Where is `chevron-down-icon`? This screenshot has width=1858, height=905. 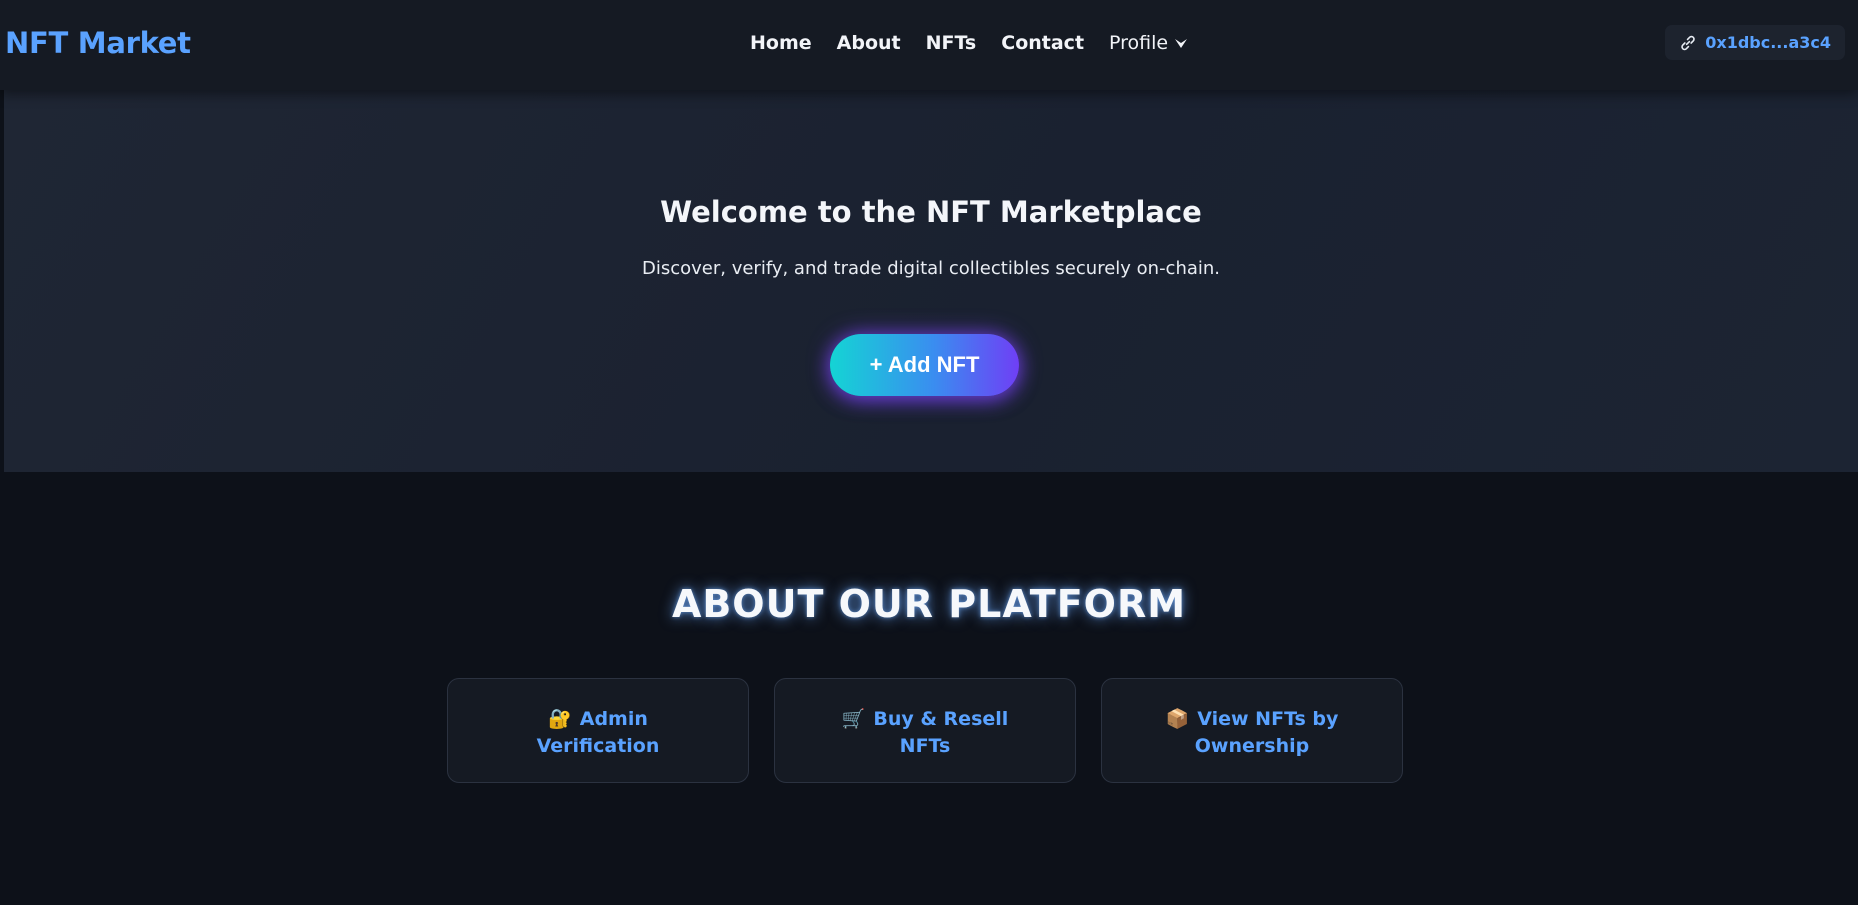 chevron-down-icon is located at coordinates (1181, 43).